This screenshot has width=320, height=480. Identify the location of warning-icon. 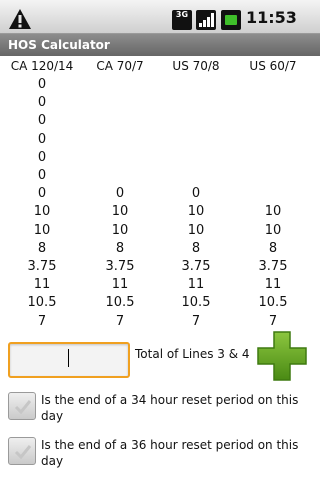
(20, 19).